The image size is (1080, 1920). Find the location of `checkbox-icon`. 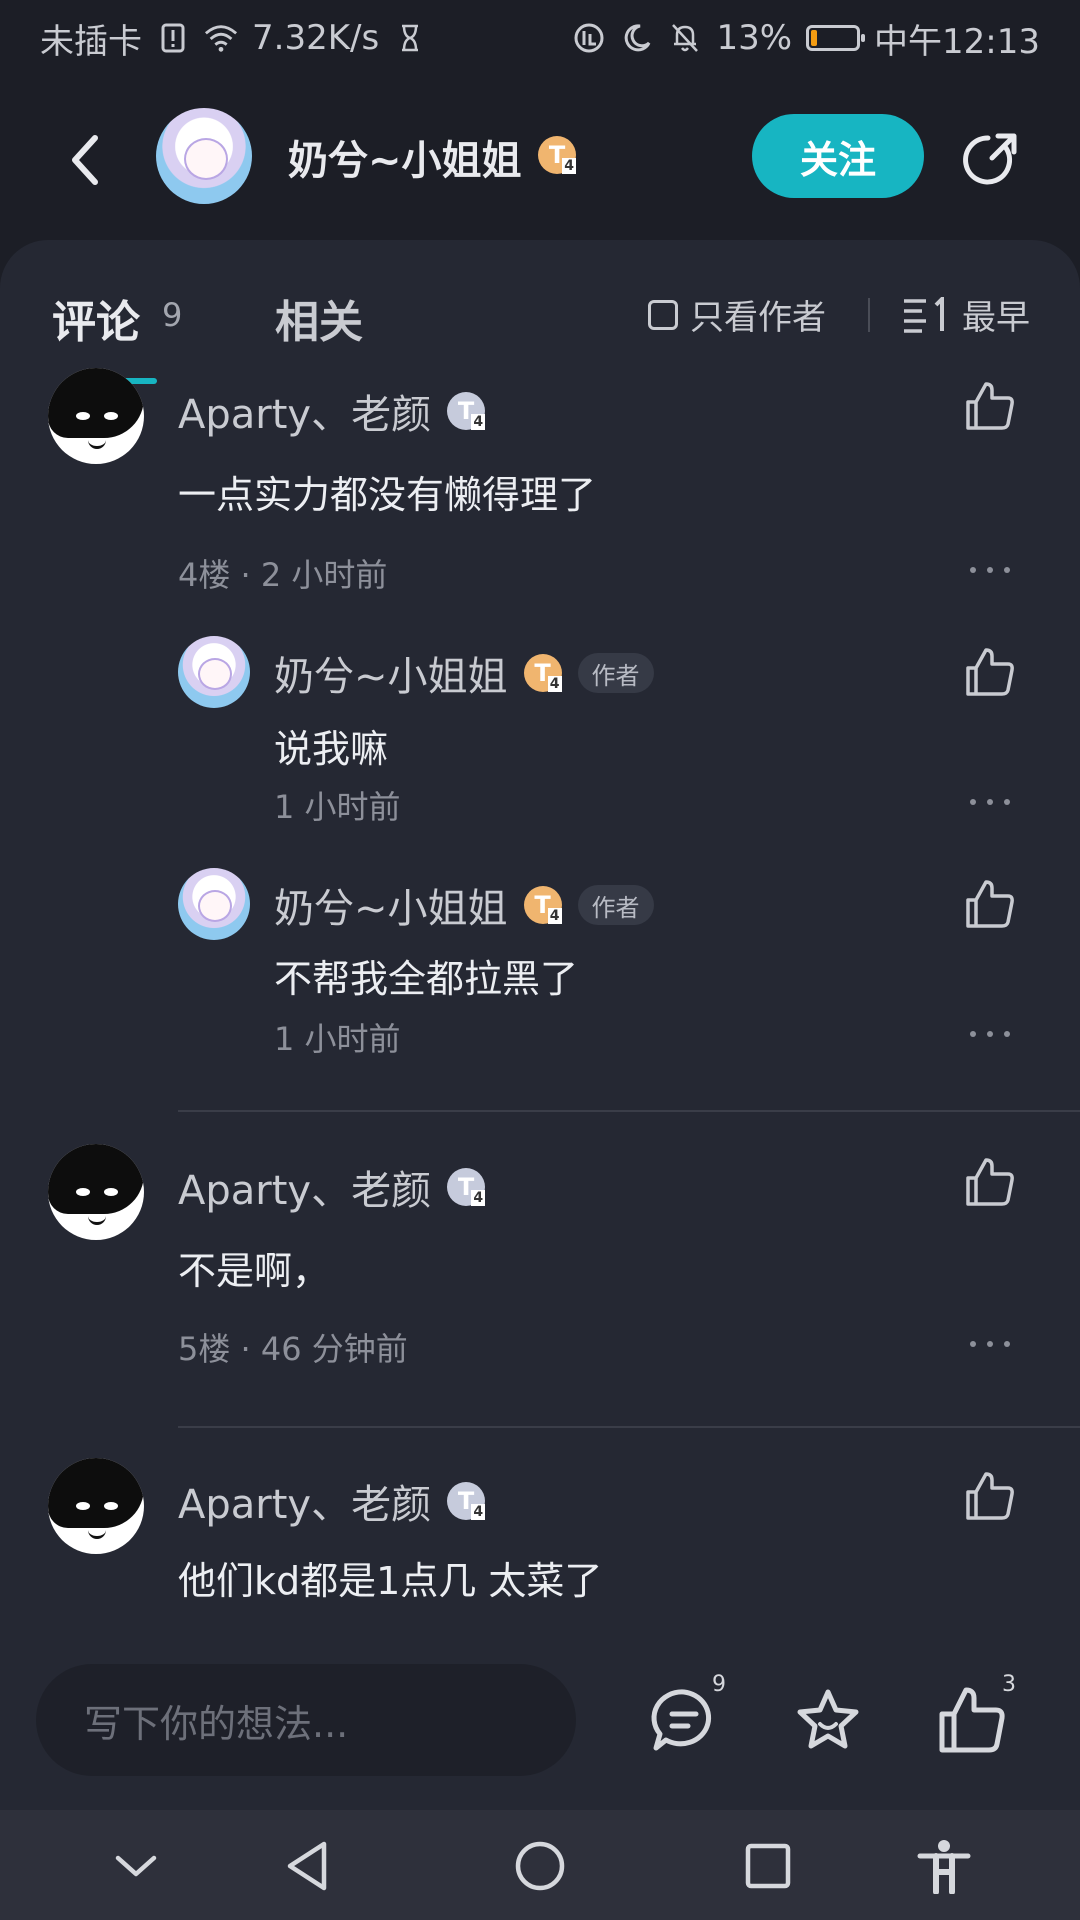

checkbox-icon is located at coordinates (663, 314).